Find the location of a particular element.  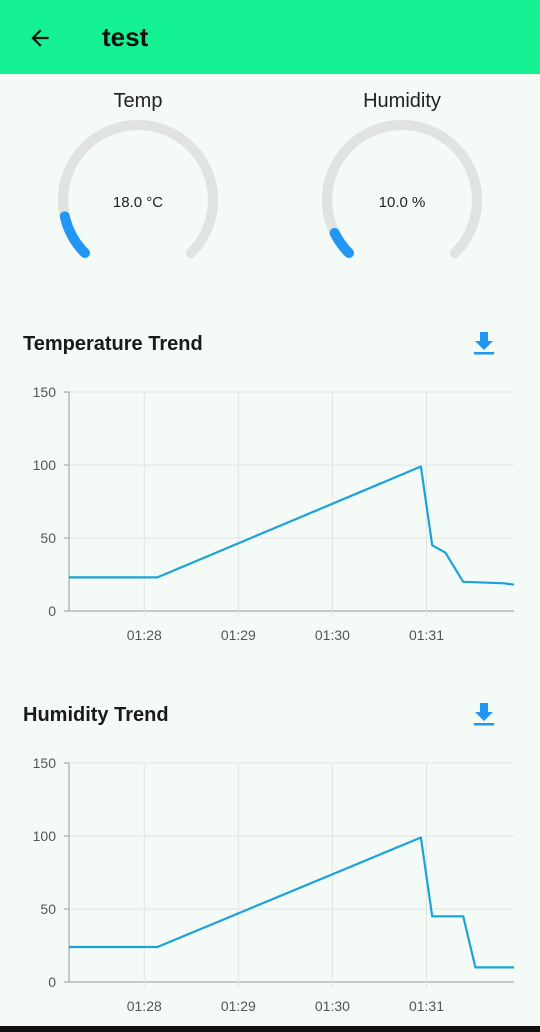

temperature-trend-title: Temperature Trend is located at coordinates (113, 344).